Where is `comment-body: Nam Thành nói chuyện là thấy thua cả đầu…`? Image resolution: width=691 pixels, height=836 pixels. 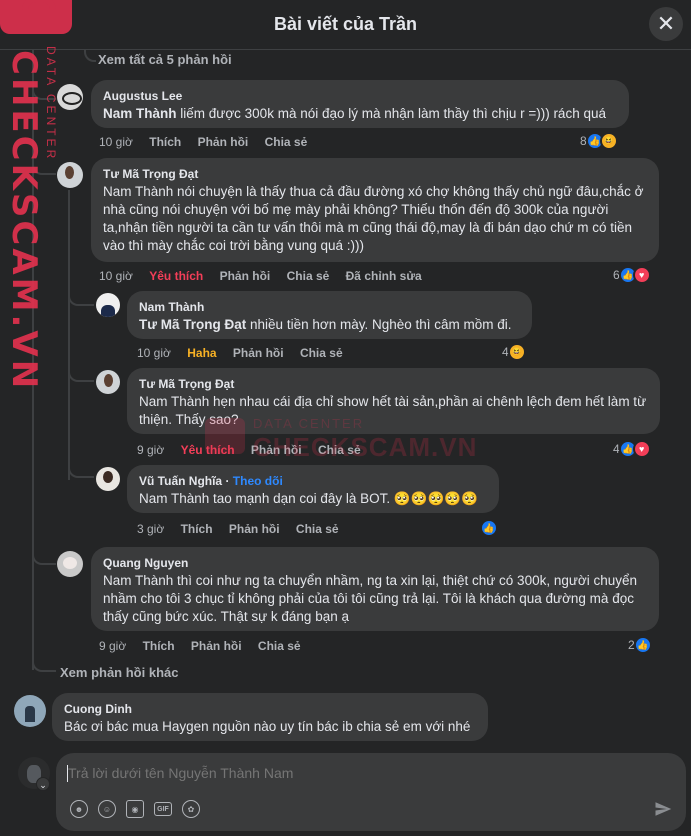
comment-body: Nam Thành nói chuyện là thấy thua cả đầu… is located at coordinates (373, 218).